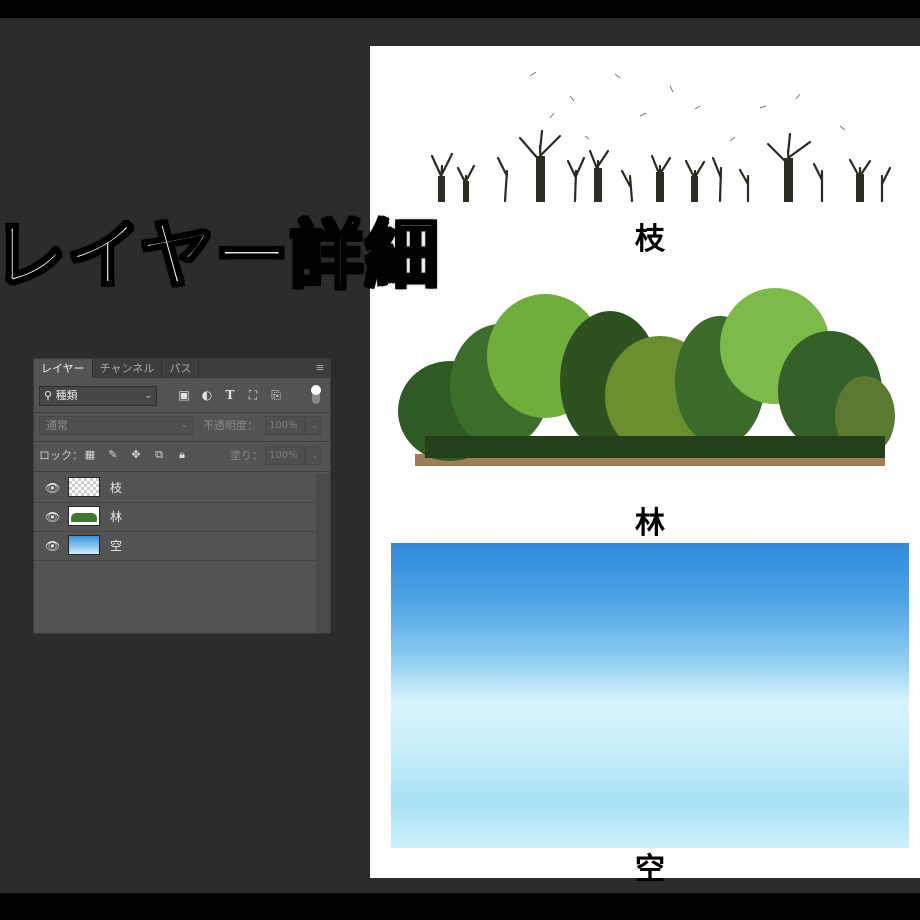  What do you see at coordinates (63, 368) in the screenshot?
I see `tab-layers: レイヤー` at bounding box center [63, 368].